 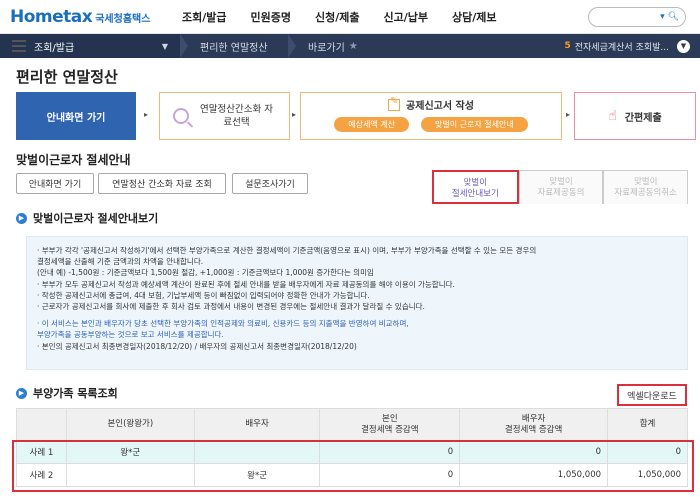 I want to click on breadcrumb-label: 바로가기, so click(x=326, y=48).